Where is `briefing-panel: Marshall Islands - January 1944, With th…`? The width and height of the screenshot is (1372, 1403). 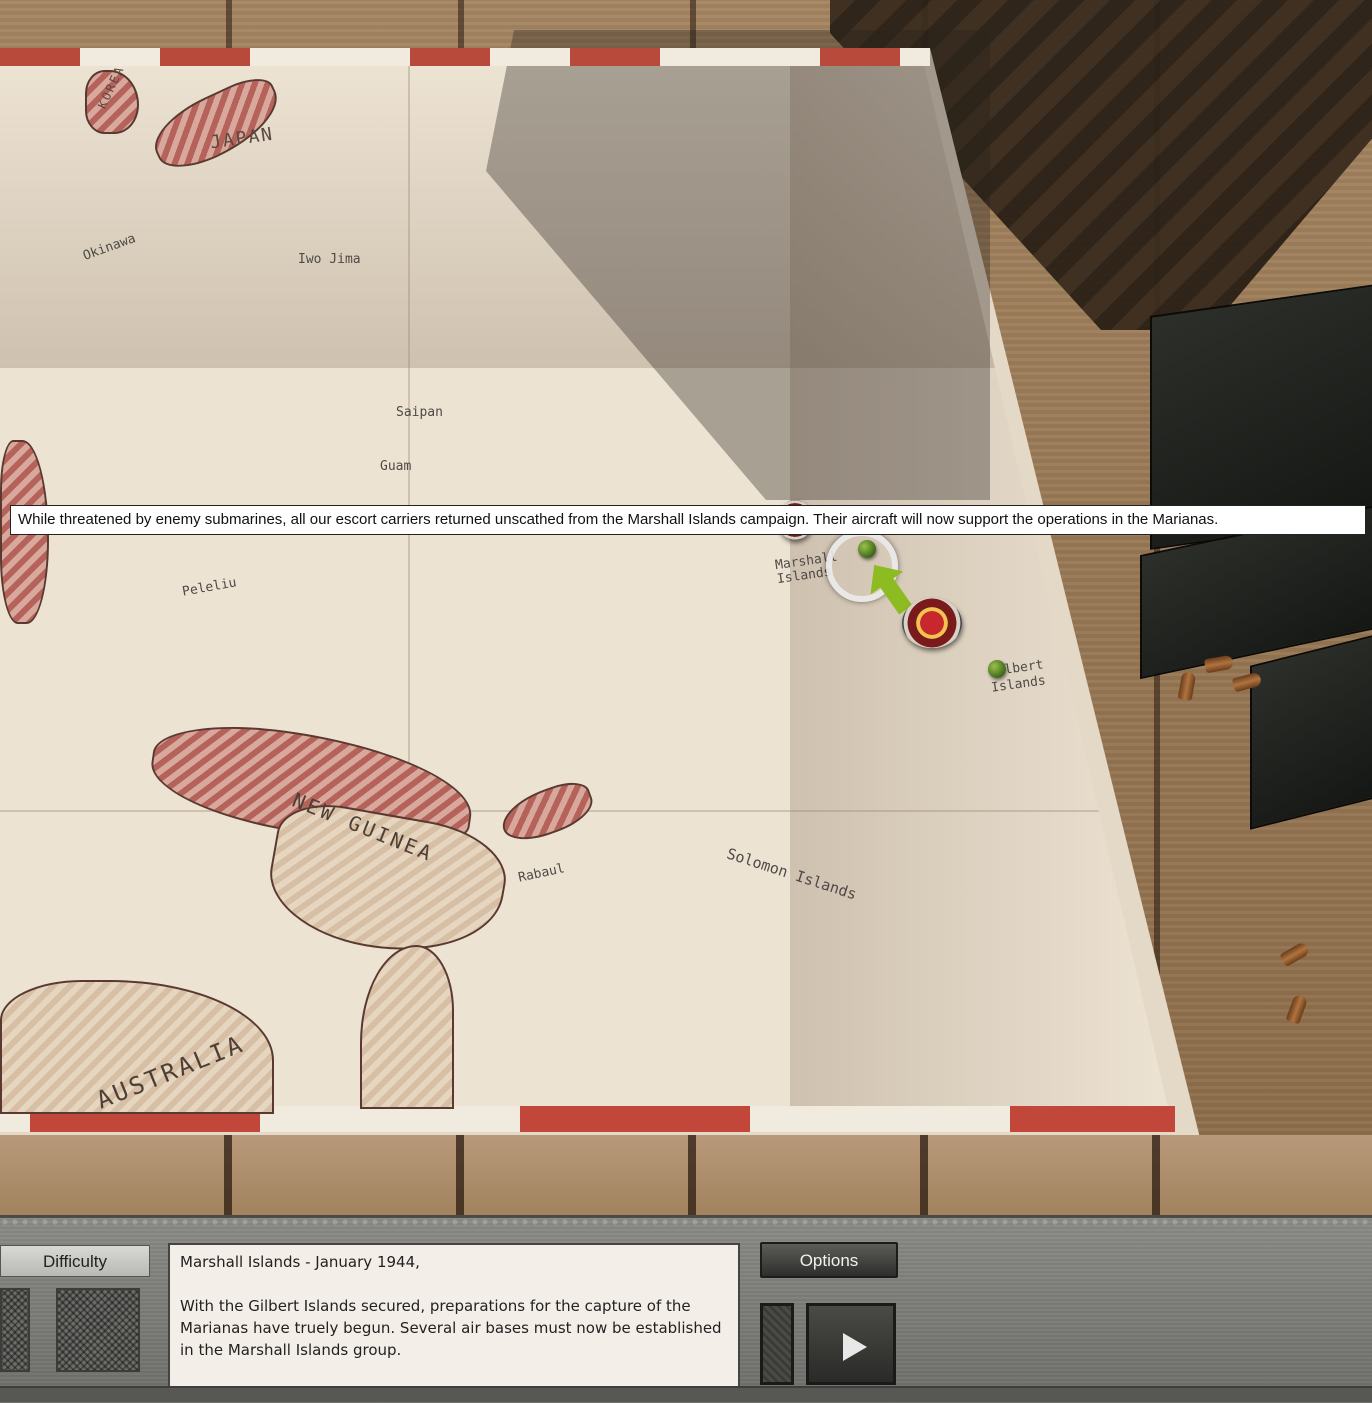 briefing-panel: Marshall Islands - January 1944, With th… is located at coordinates (454, 1315).